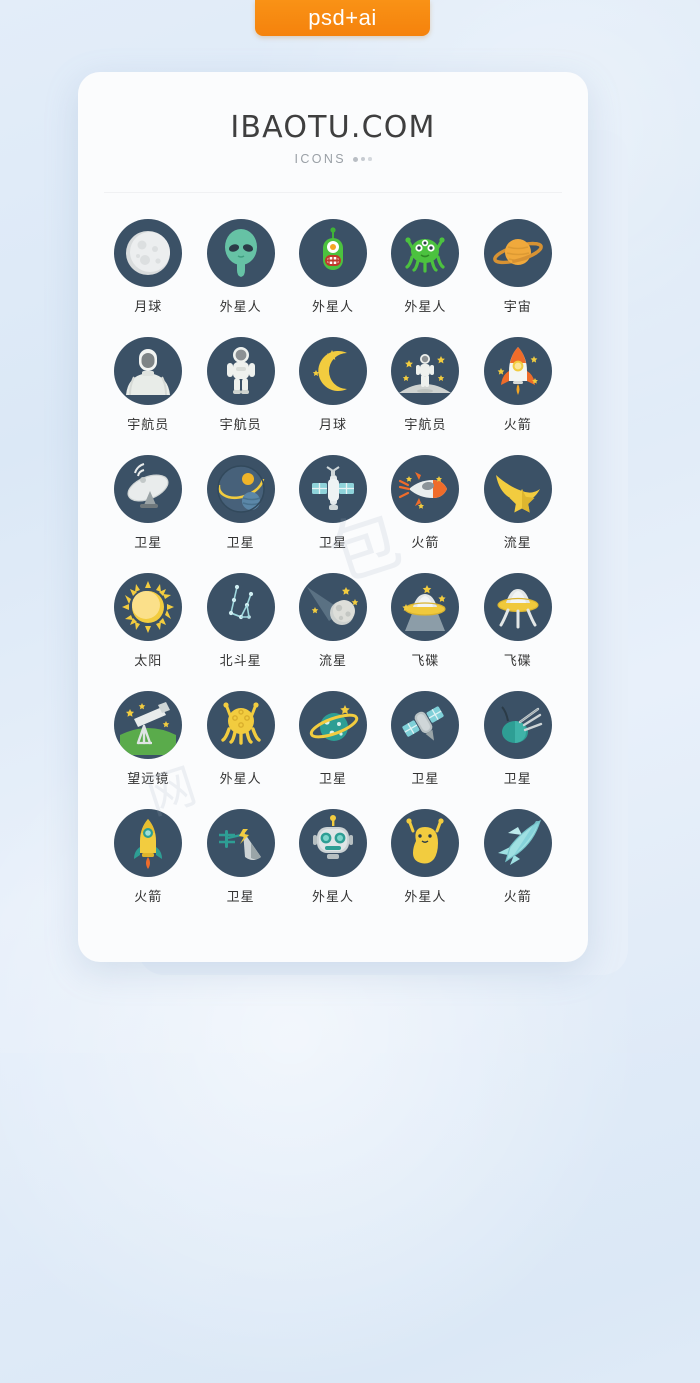 The width and height of the screenshot is (700, 1383). Describe the element at coordinates (517, 843) in the screenshot. I see `space-shuttle-icon` at that location.